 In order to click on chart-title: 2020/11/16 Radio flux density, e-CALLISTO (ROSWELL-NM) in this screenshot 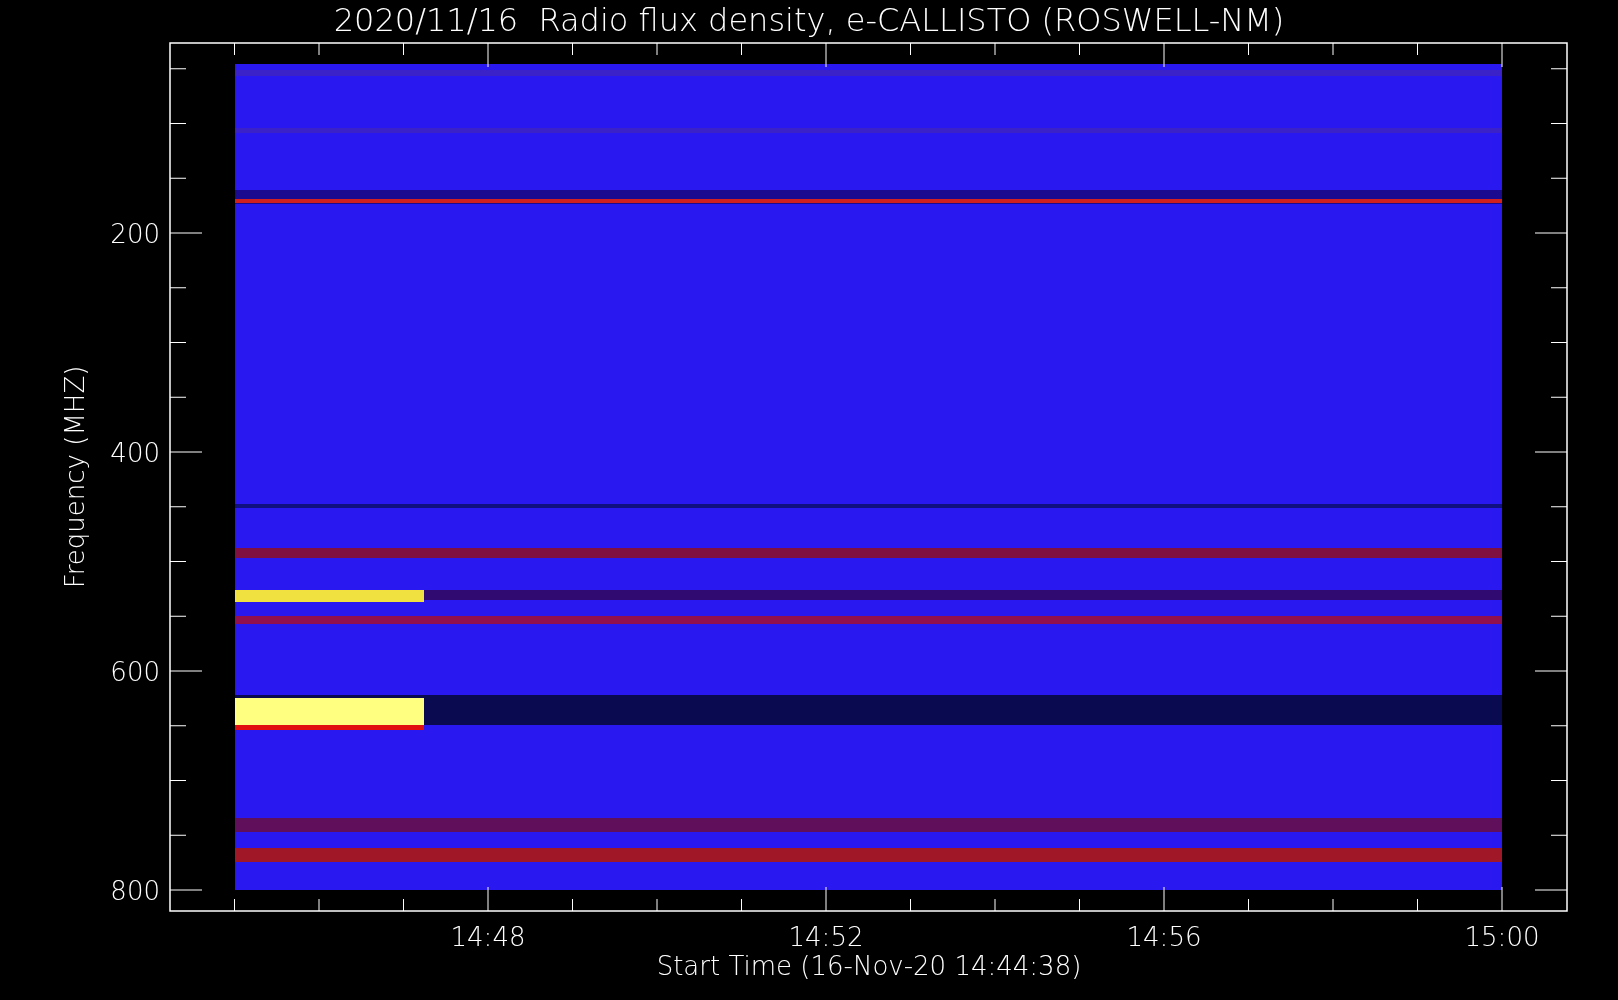, I will do `click(809, 20)`.